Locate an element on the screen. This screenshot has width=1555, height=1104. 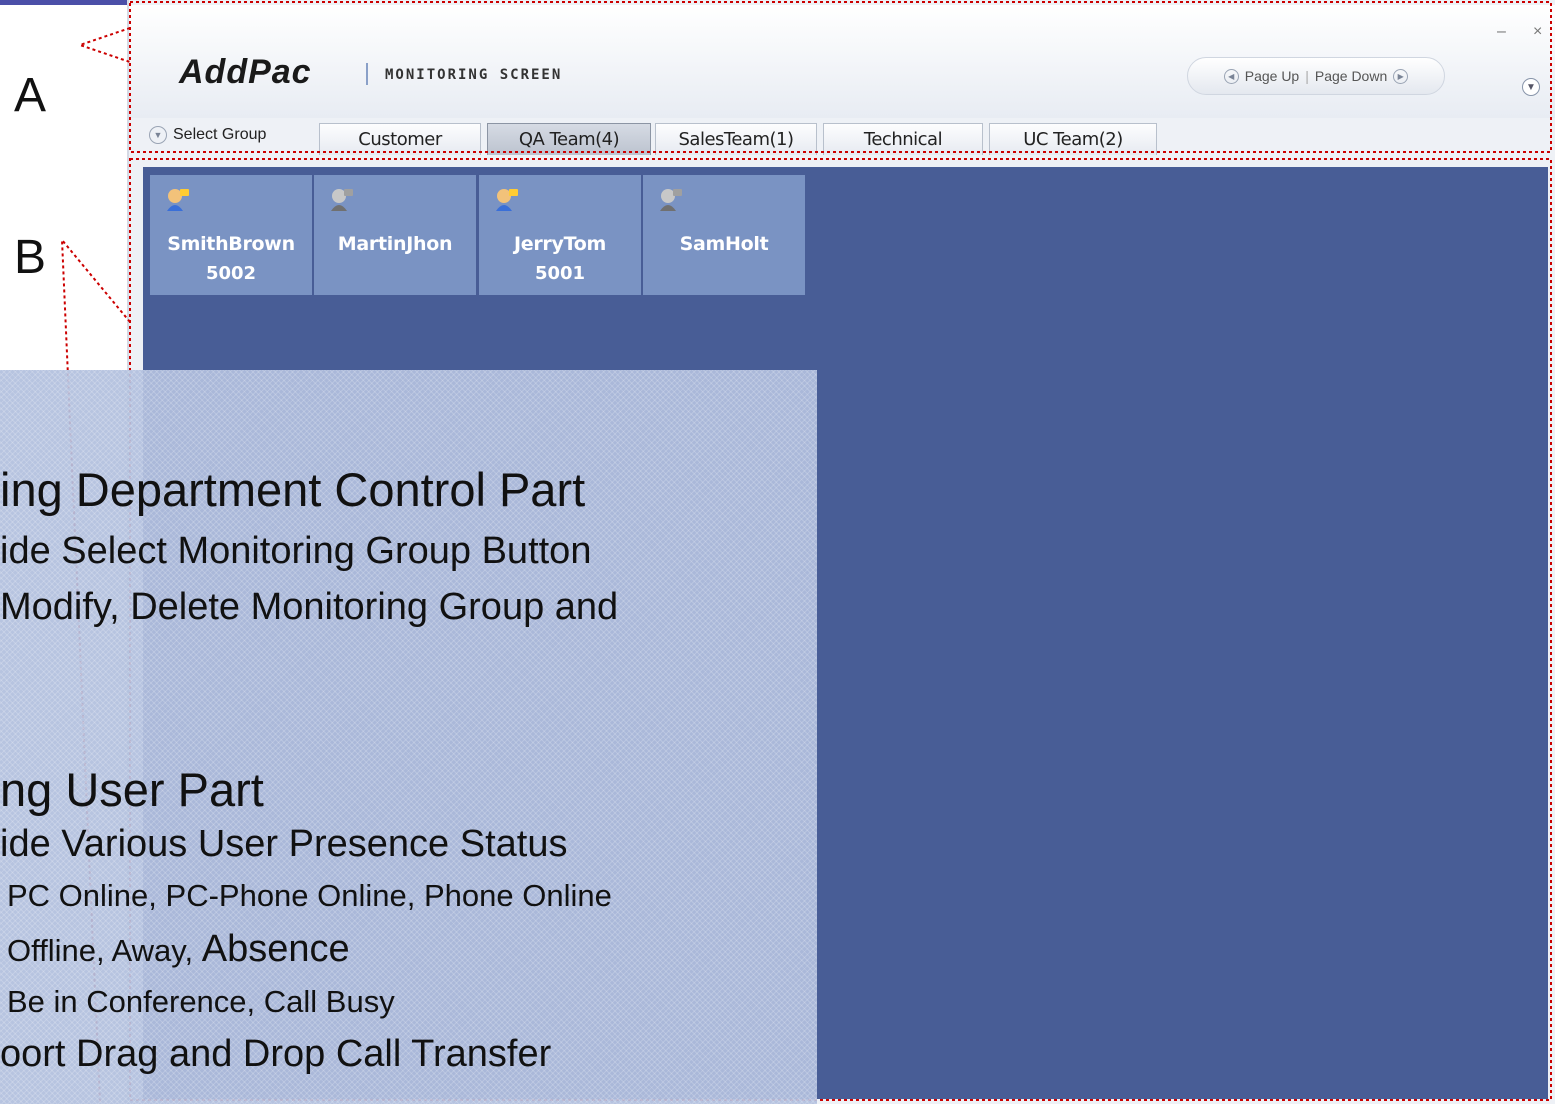
top-accent-bar is located at coordinates (64, 2).